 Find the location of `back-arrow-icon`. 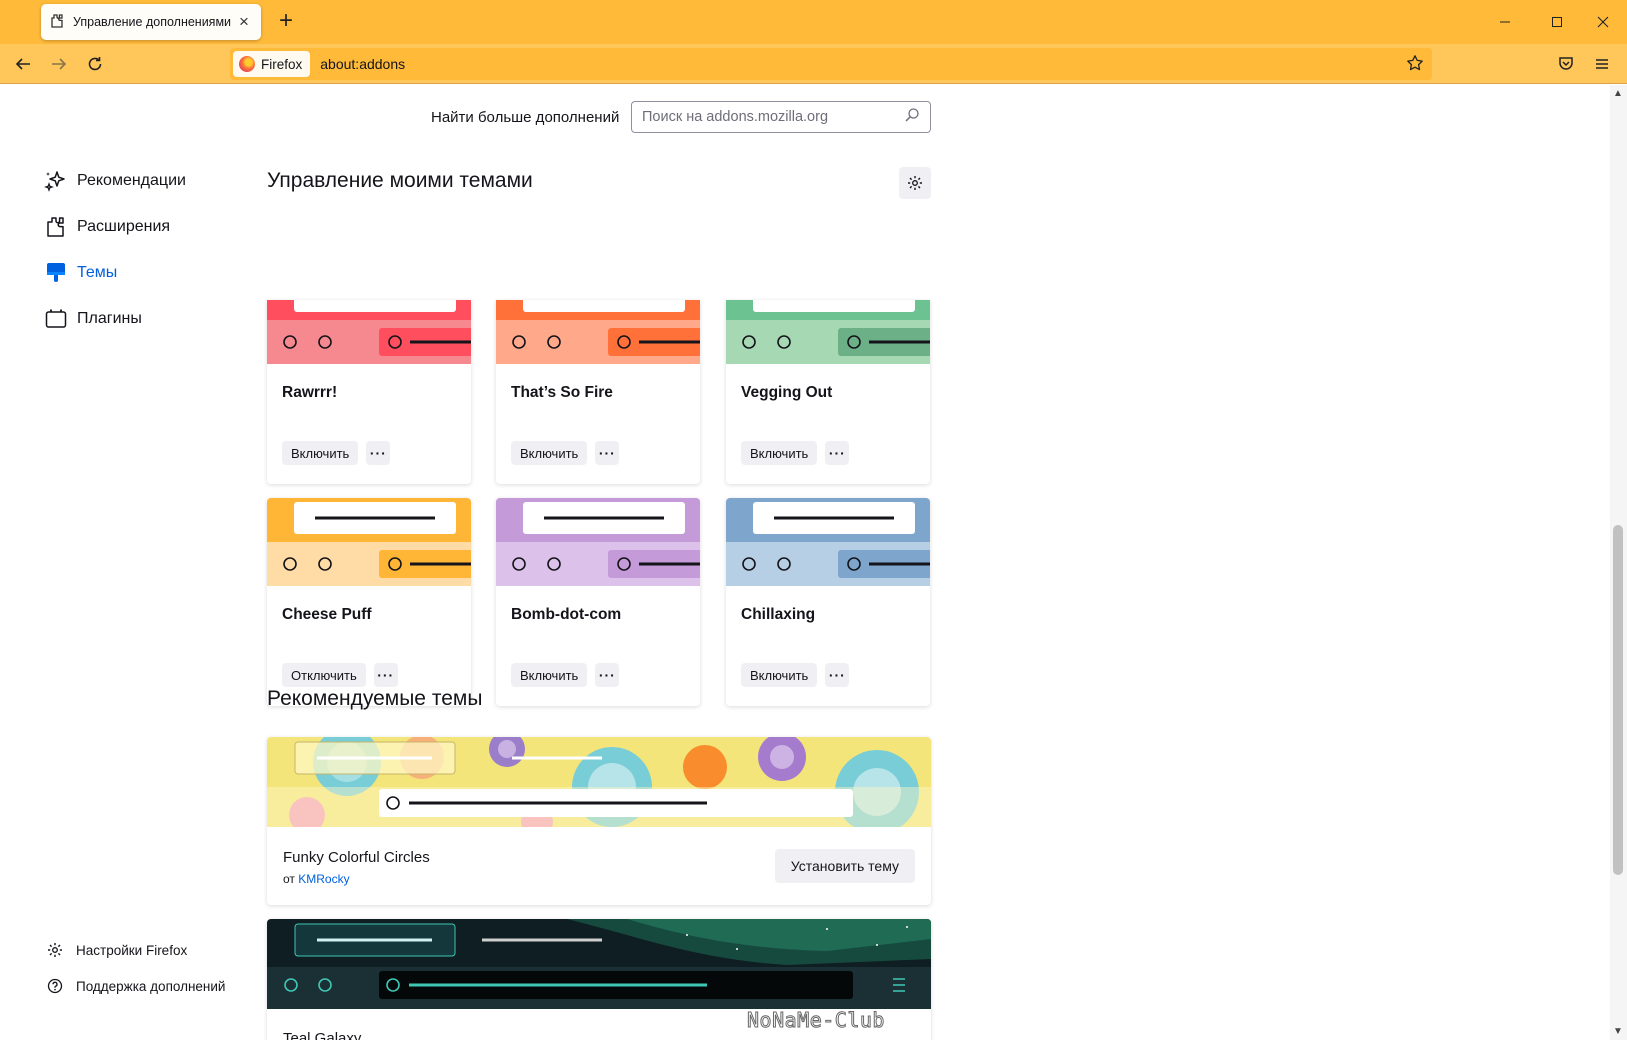

back-arrow-icon is located at coordinates (22, 64).